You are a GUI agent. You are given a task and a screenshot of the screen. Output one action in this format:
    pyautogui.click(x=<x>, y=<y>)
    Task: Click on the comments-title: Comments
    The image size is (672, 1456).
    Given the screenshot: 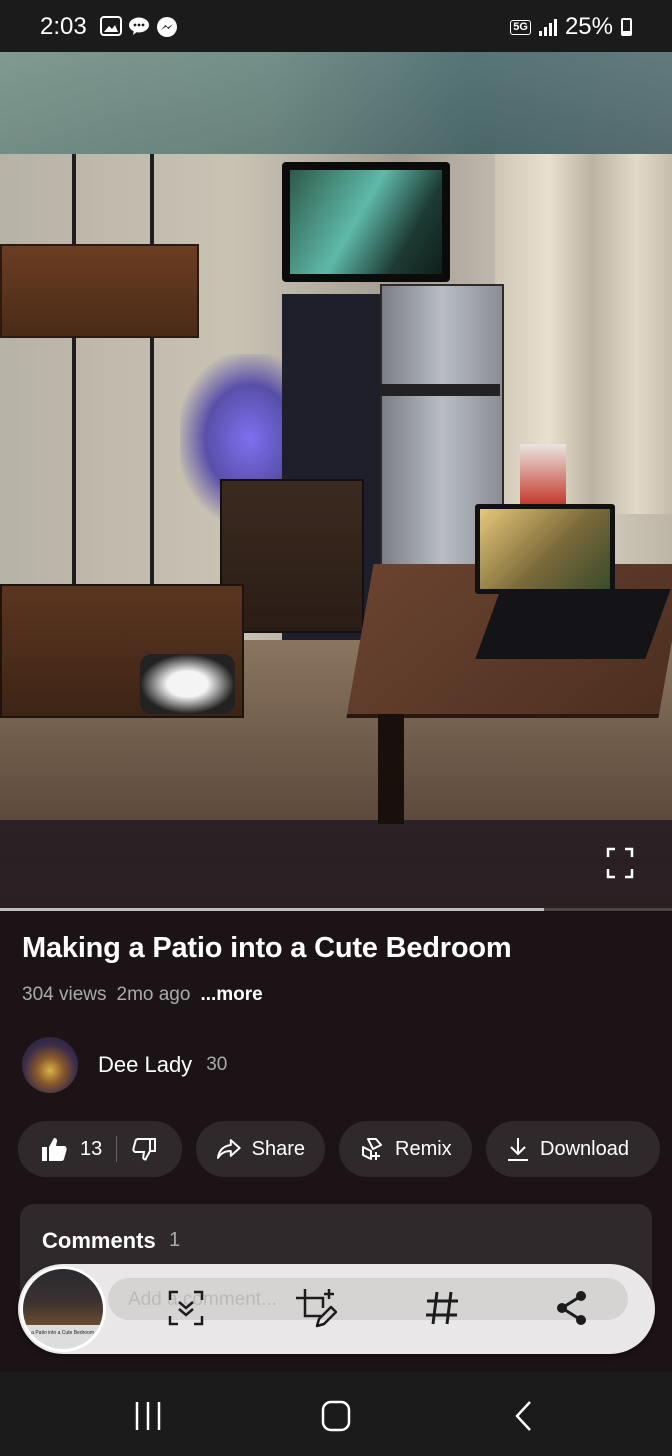 What is the action you would take?
    pyautogui.click(x=99, y=1240)
    